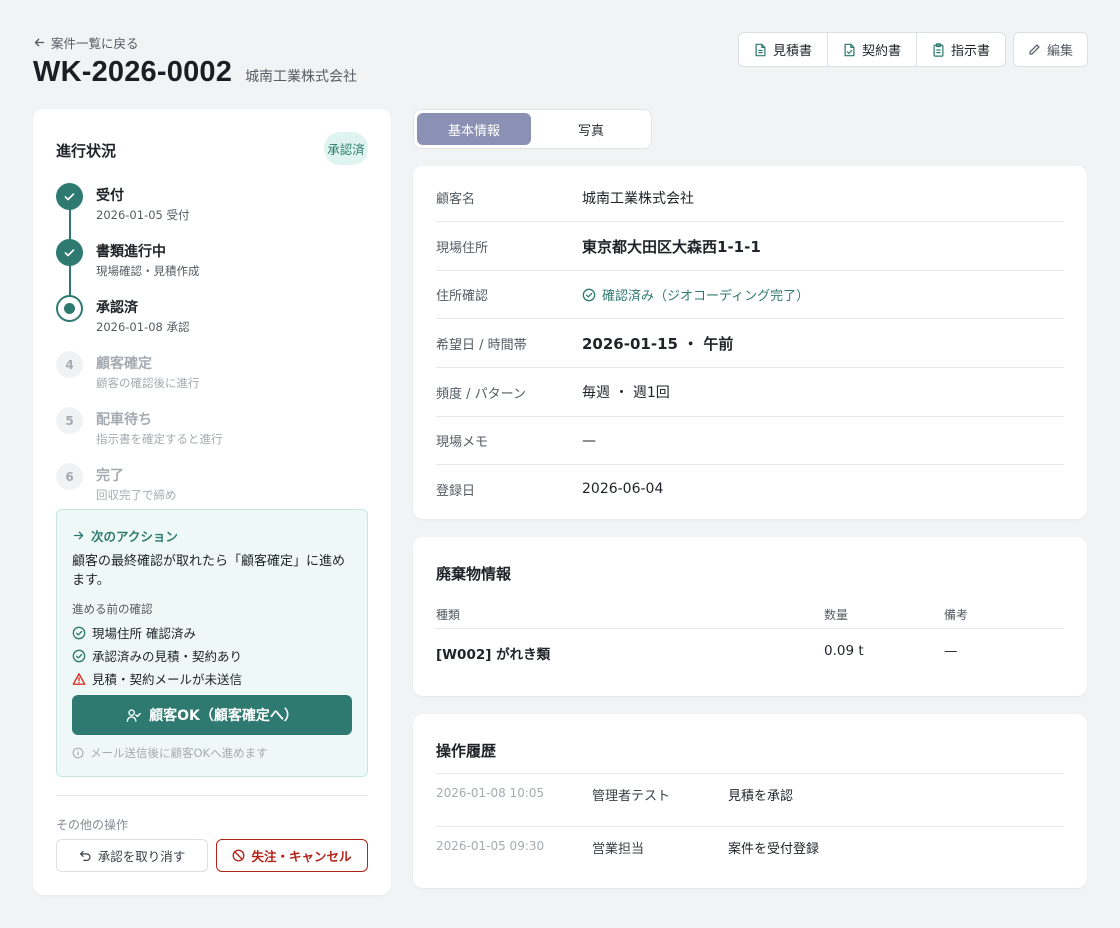 The image size is (1120, 928). What do you see at coordinates (167, 656) in the screenshot?
I see `checklist-item-label: 承認済みの見積・契約あり` at bounding box center [167, 656].